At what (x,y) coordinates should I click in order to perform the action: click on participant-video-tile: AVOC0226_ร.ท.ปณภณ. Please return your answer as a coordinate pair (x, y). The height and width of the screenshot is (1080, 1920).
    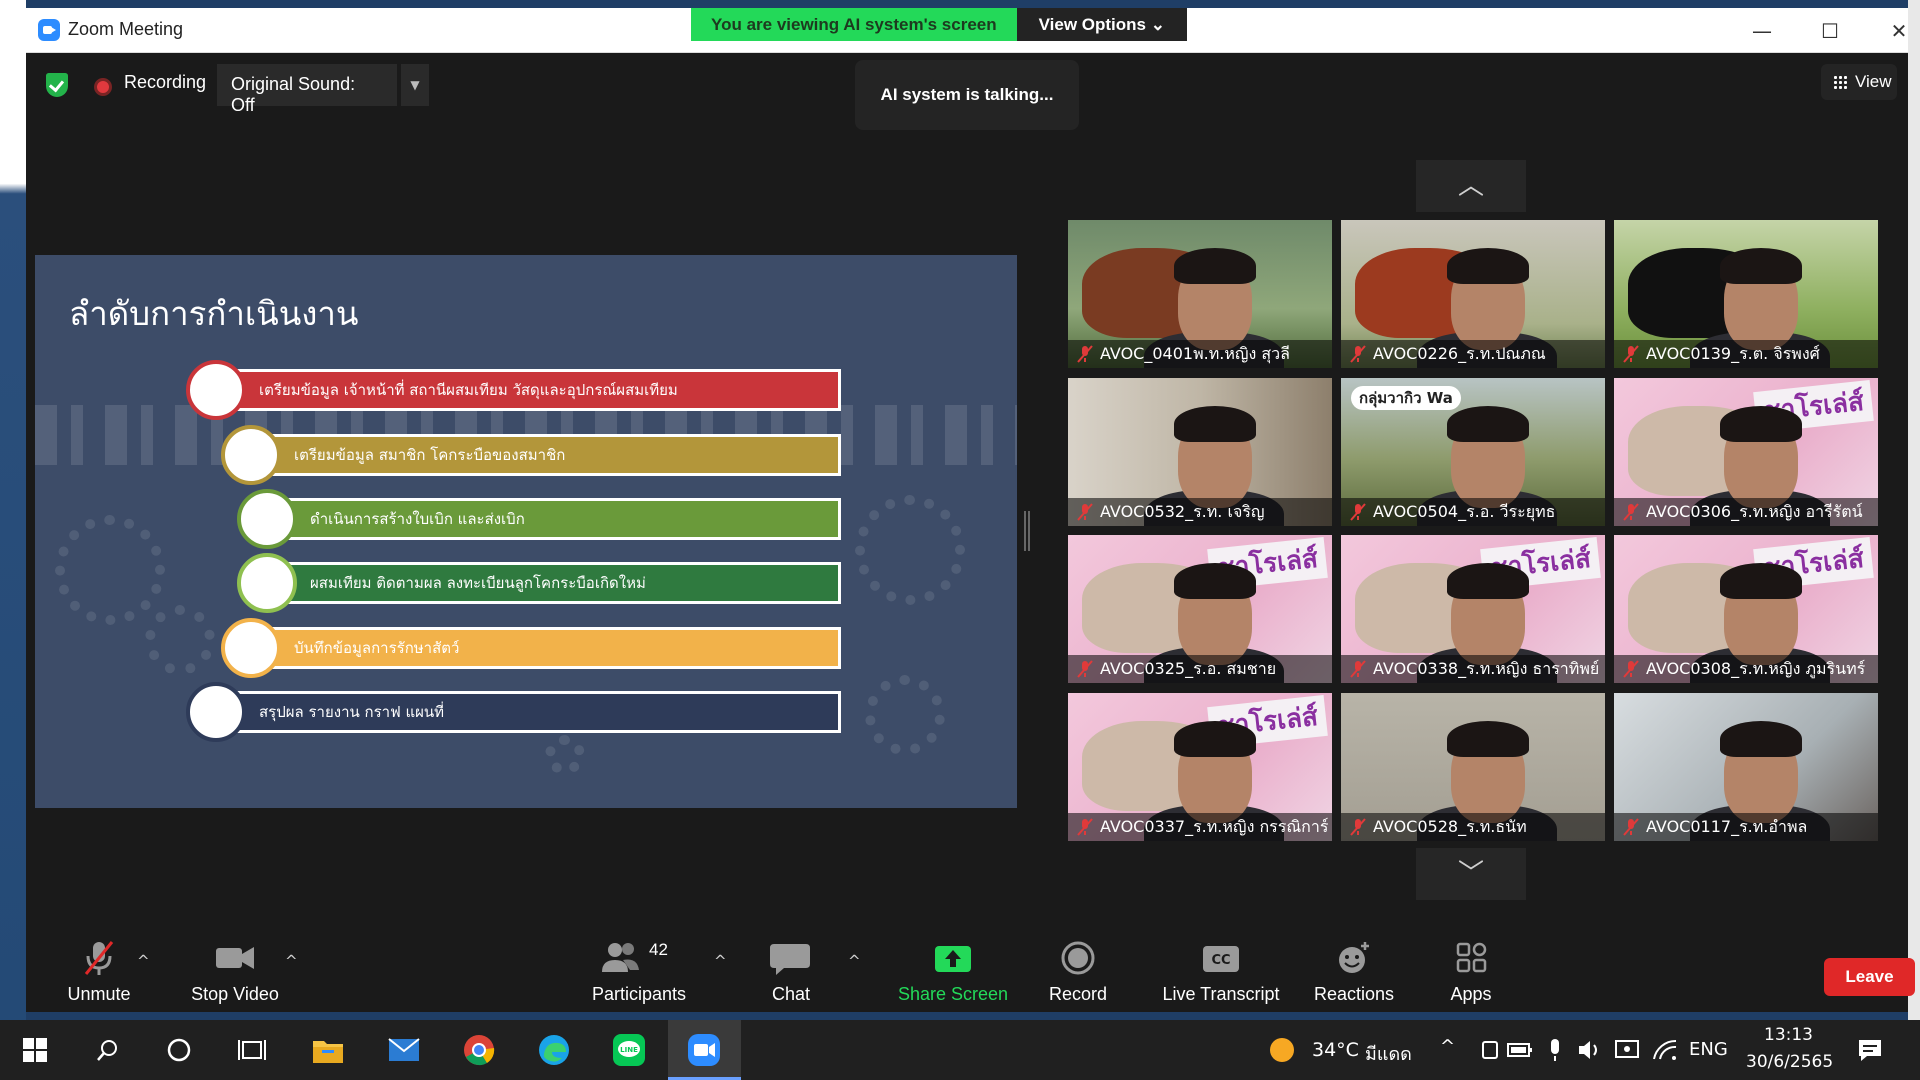
    Looking at the image, I should click on (1473, 294).